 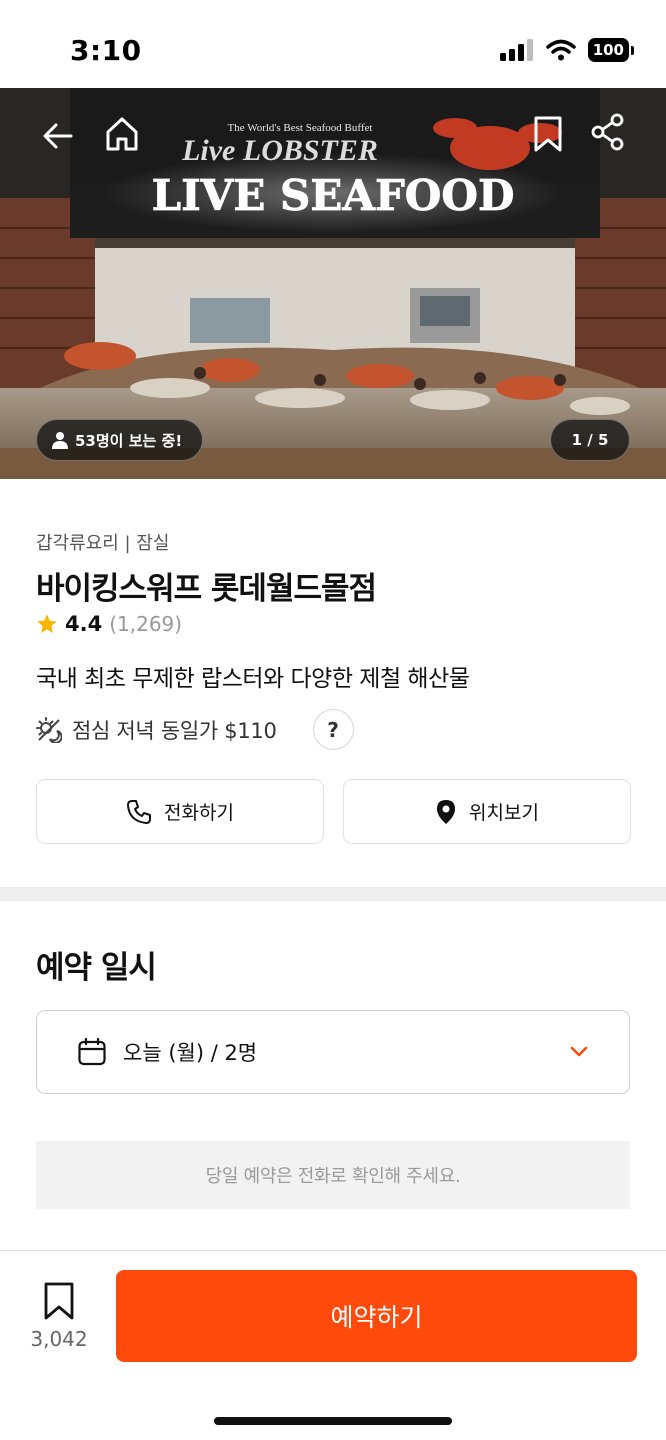 What do you see at coordinates (146, 624) in the screenshot?
I see `review-count: (1,269)` at bounding box center [146, 624].